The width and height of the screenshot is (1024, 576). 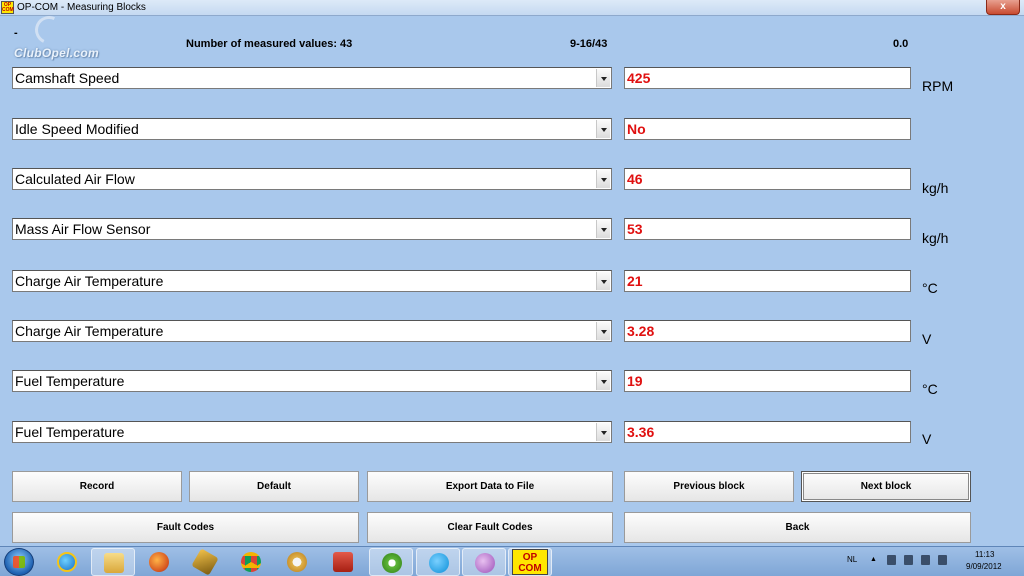 I want to click on media-icon, so click(x=343, y=562).